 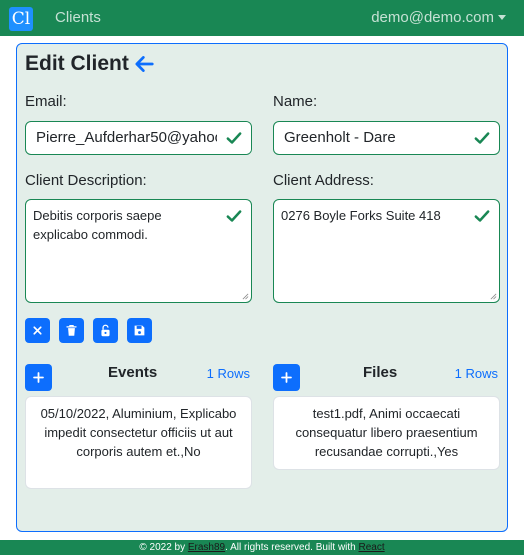 I want to click on cancel-button, so click(x=37, y=330).